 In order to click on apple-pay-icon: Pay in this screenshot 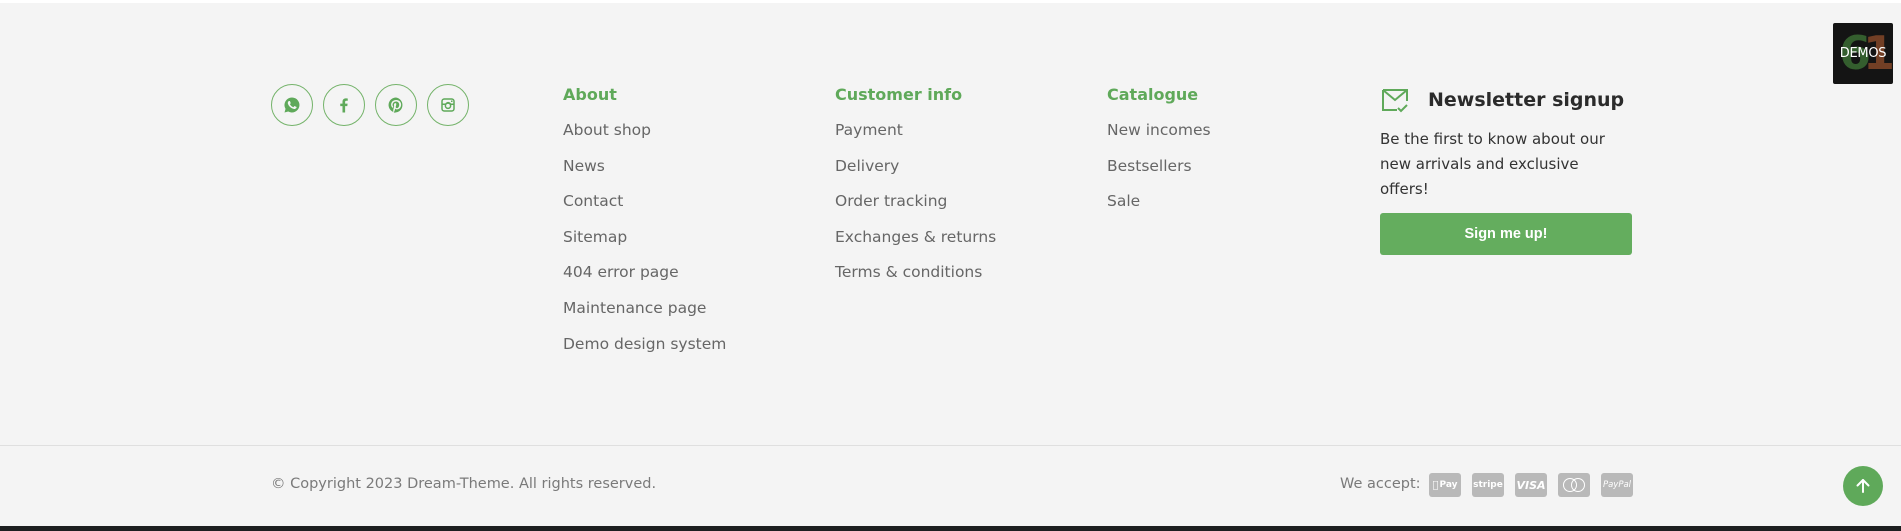, I will do `click(1445, 485)`.